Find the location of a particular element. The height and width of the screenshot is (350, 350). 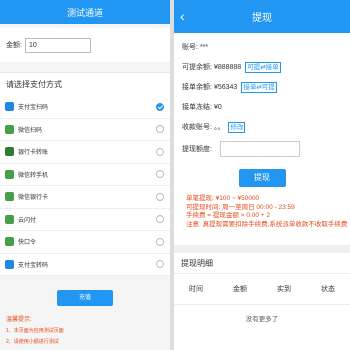

withdrawable-label: 可提余额: is located at coordinates (197, 67).